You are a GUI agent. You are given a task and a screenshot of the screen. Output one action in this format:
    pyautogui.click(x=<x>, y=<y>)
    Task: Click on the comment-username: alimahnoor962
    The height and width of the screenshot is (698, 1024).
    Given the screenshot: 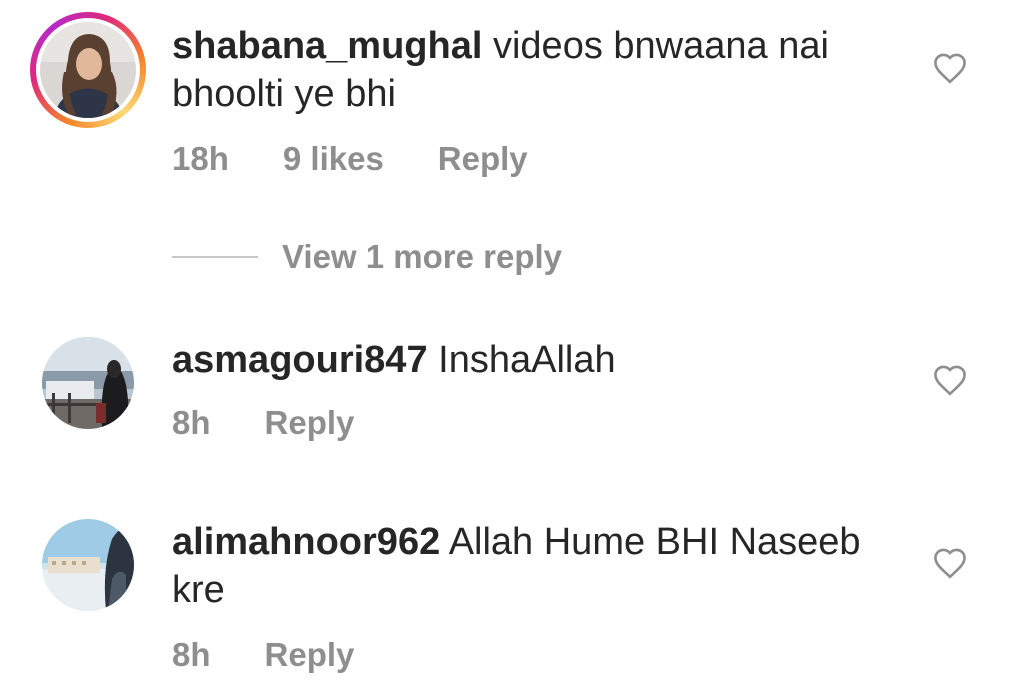 What is the action you would take?
    pyautogui.click(x=306, y=542)
    